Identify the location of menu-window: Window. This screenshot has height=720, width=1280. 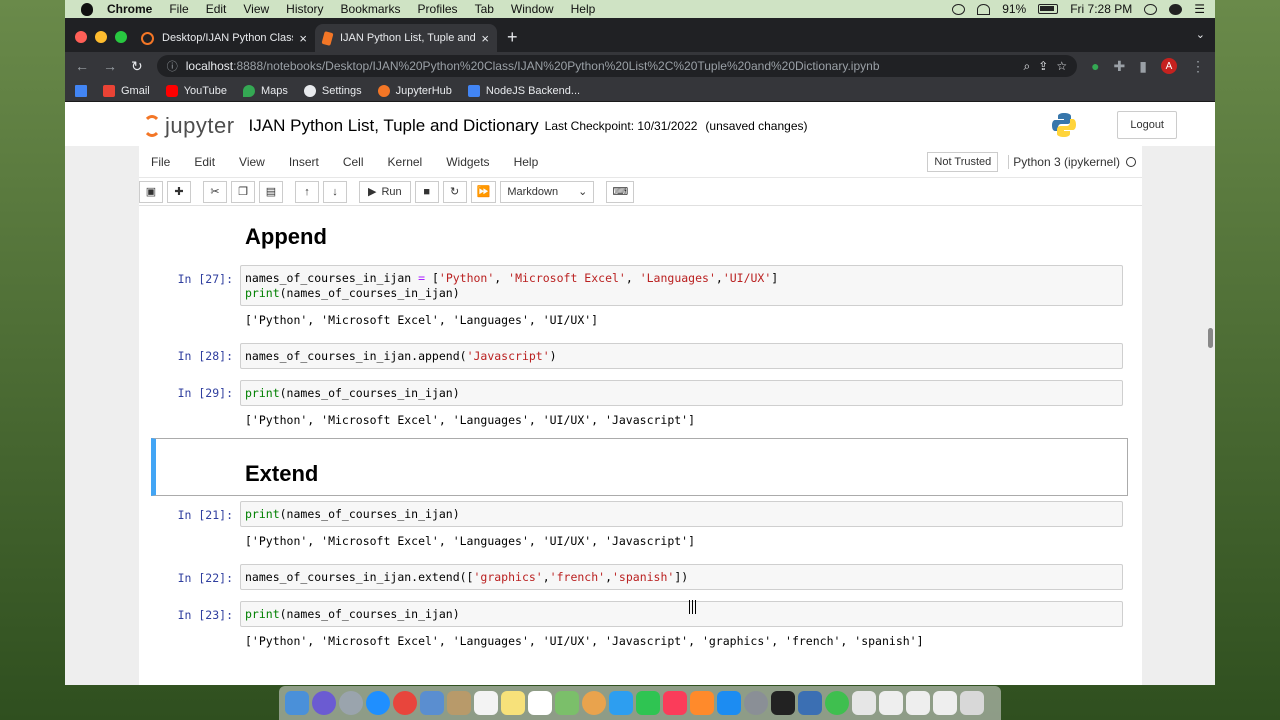
(532, 9).